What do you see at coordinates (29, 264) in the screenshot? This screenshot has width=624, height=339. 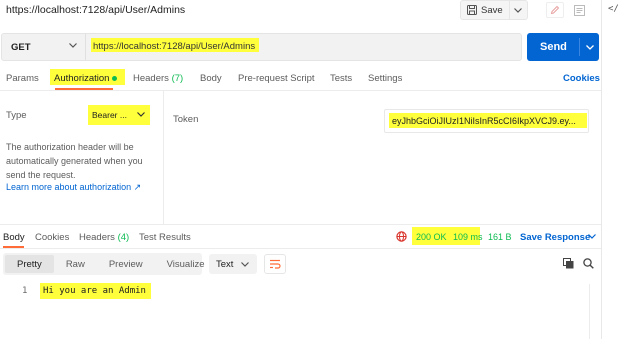 I see `format-pretty-button: Pretty` at bounding box center [29, 264].